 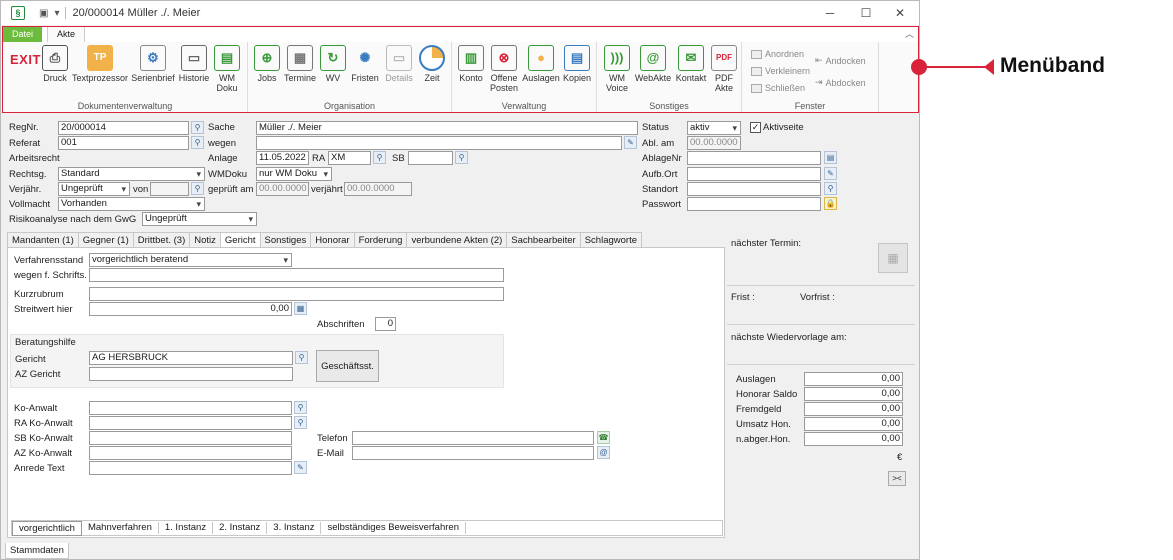 What do you see at coordinates (240, 528) in the screenshot?
I see `tab-2-instanz: 2. Instanz` at bounding box center [240, 528].